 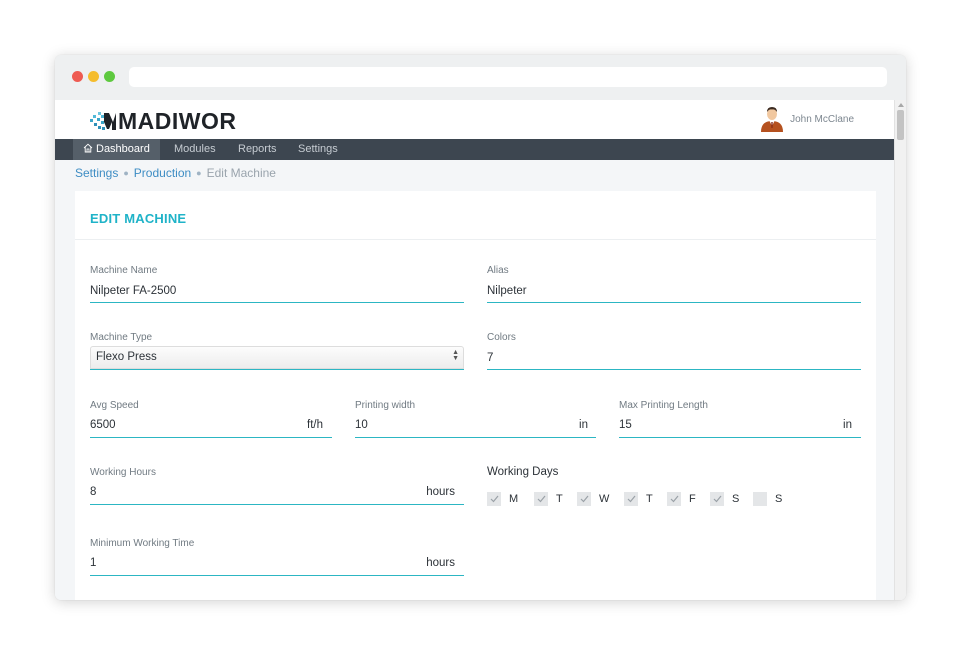 What do you see at coordinates (138, 218) in the screenshot?
I see `card-title: EDIT MACHINE` at bounding box center [138, 218].